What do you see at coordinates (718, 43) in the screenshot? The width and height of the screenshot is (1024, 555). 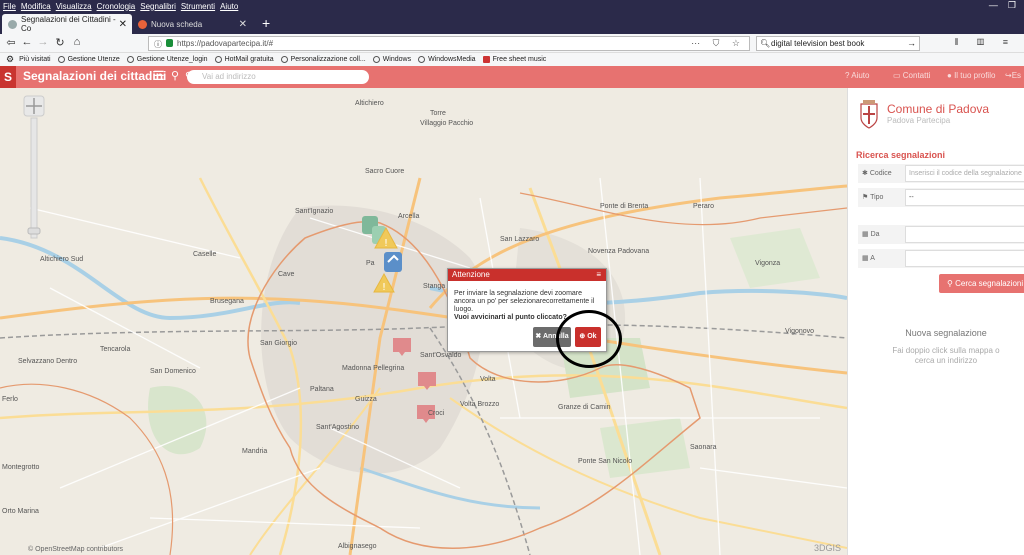 I see `page-actions-icon: ⋯ ⛉ ☆` at bounding box center [718, 43].